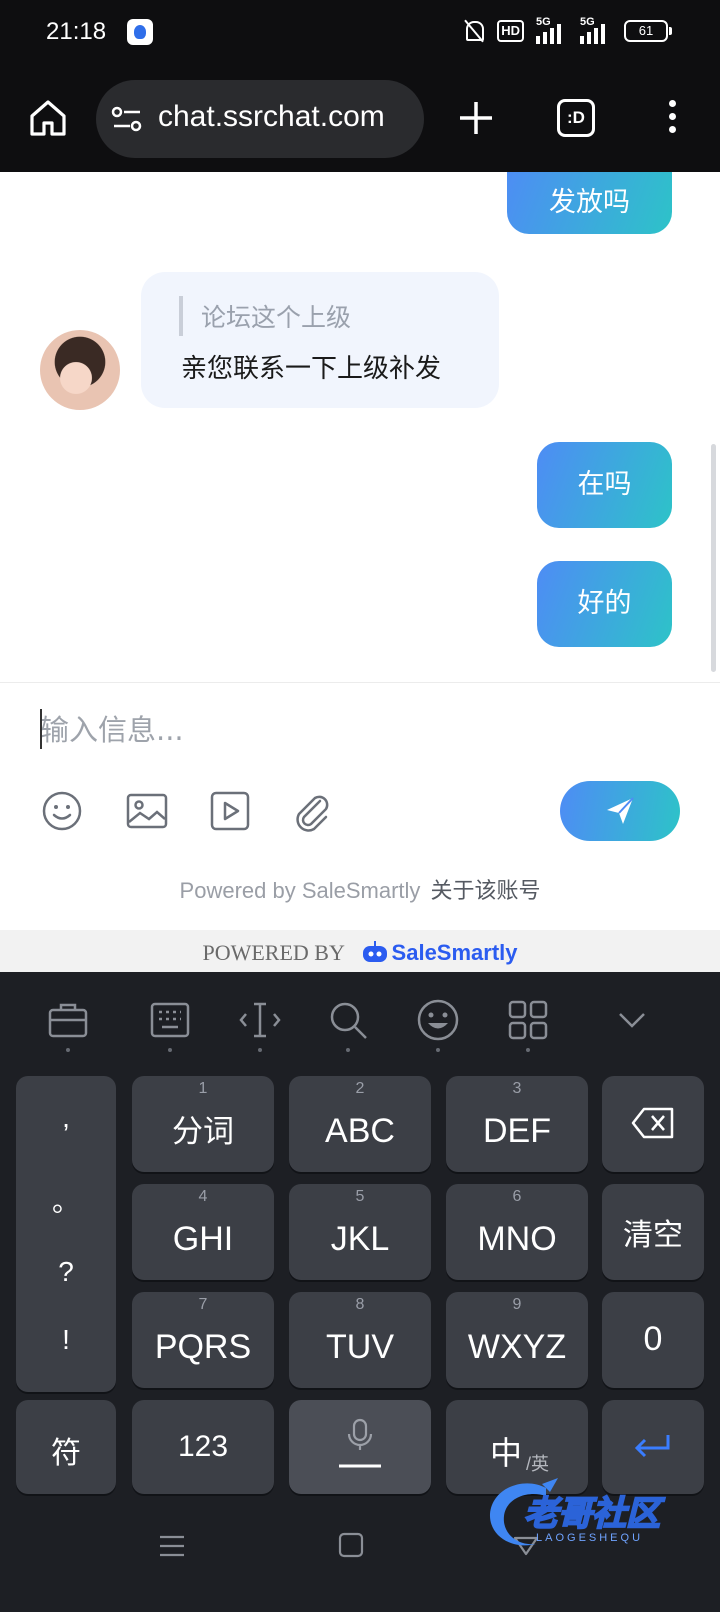  Describe the element at coordinates (351, 1545) in the screenshot. I see `home-nav-icon` at that location.